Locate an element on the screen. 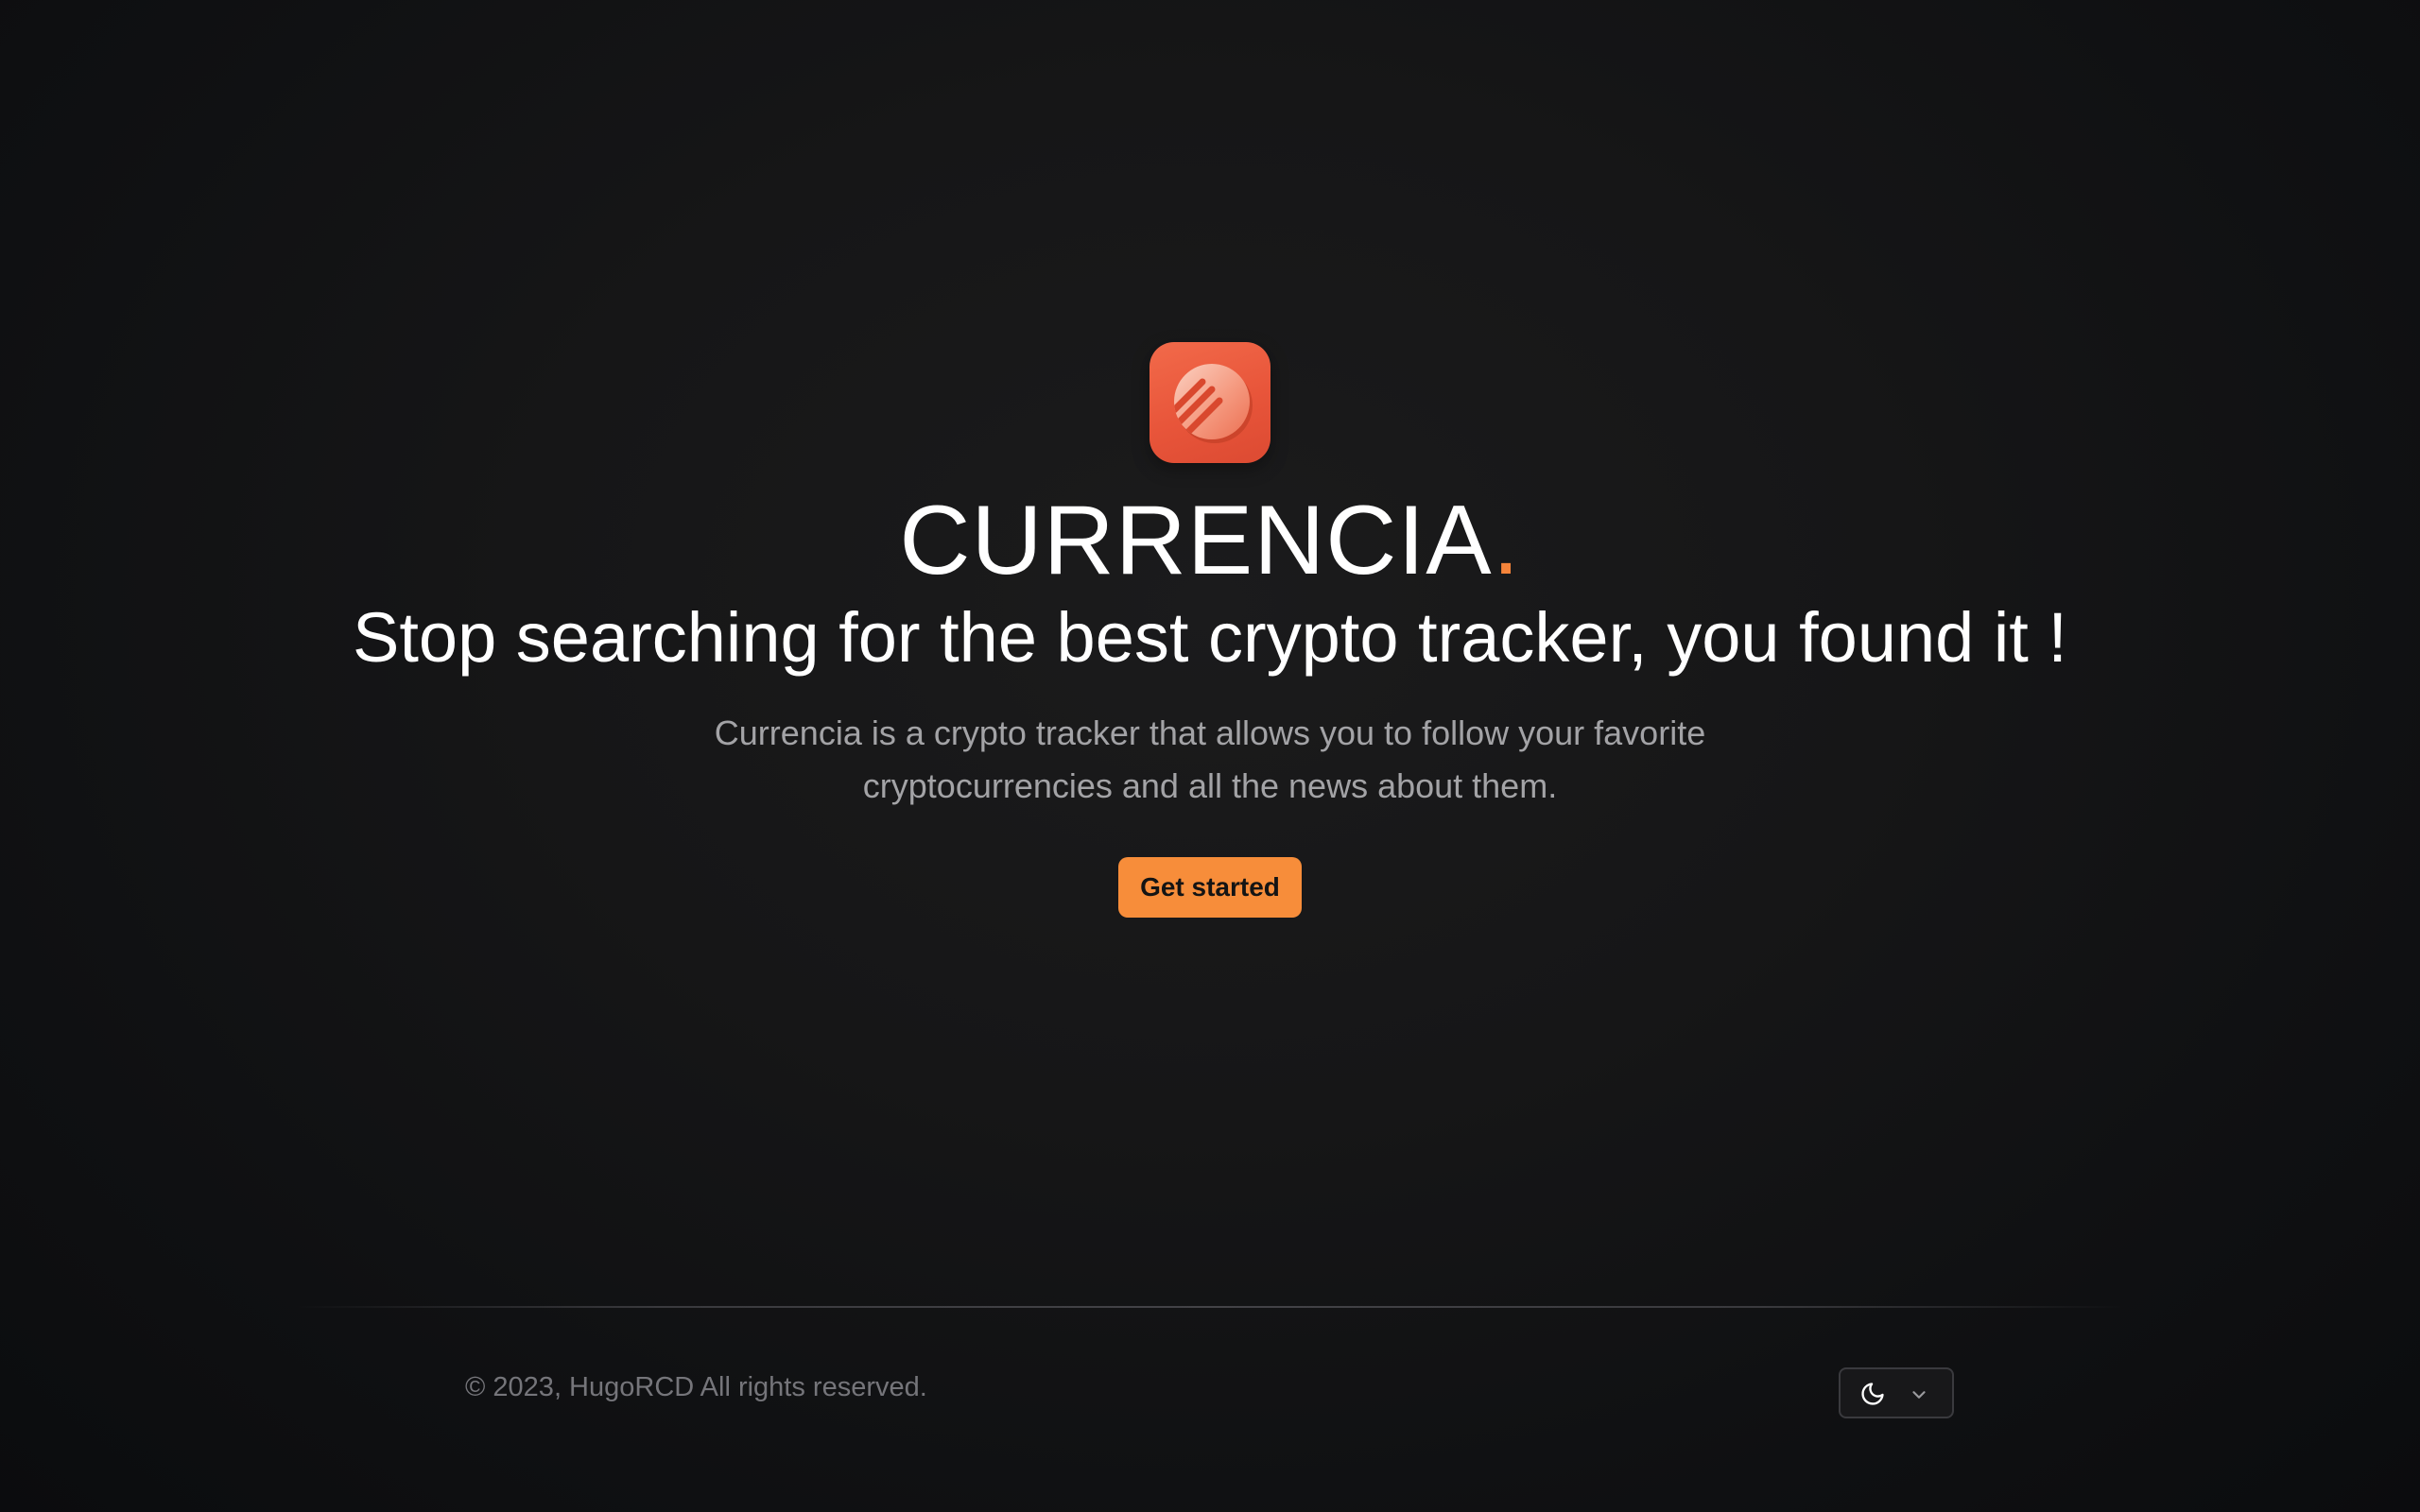 This screenshot has width=2420, height=1512. currencia-logo-icon is located at coordinates (1210, 402).